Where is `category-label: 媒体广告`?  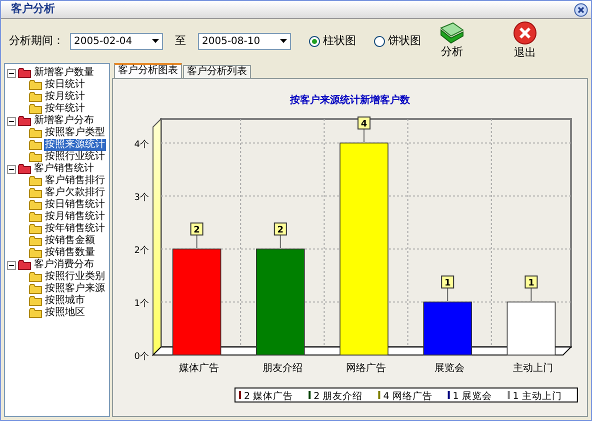
category-label: 媒体广告 is located at coordinates (198, 368).